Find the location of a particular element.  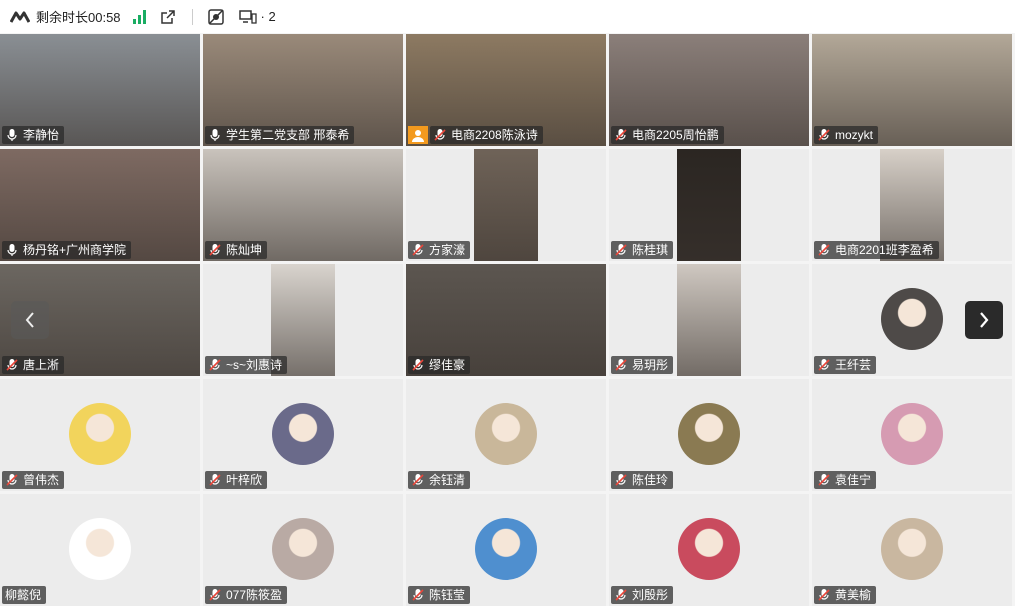

participant-name-tag: 李静怡 is located at coordinates (33, 135).